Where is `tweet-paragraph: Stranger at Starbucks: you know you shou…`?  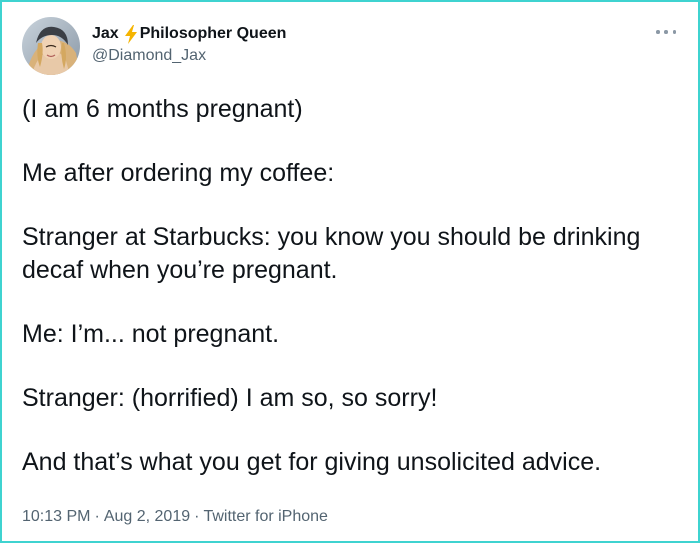 tweet-paragraph: Stranger at Starbucks: you know you shou… is located at coordinates (331, 253).